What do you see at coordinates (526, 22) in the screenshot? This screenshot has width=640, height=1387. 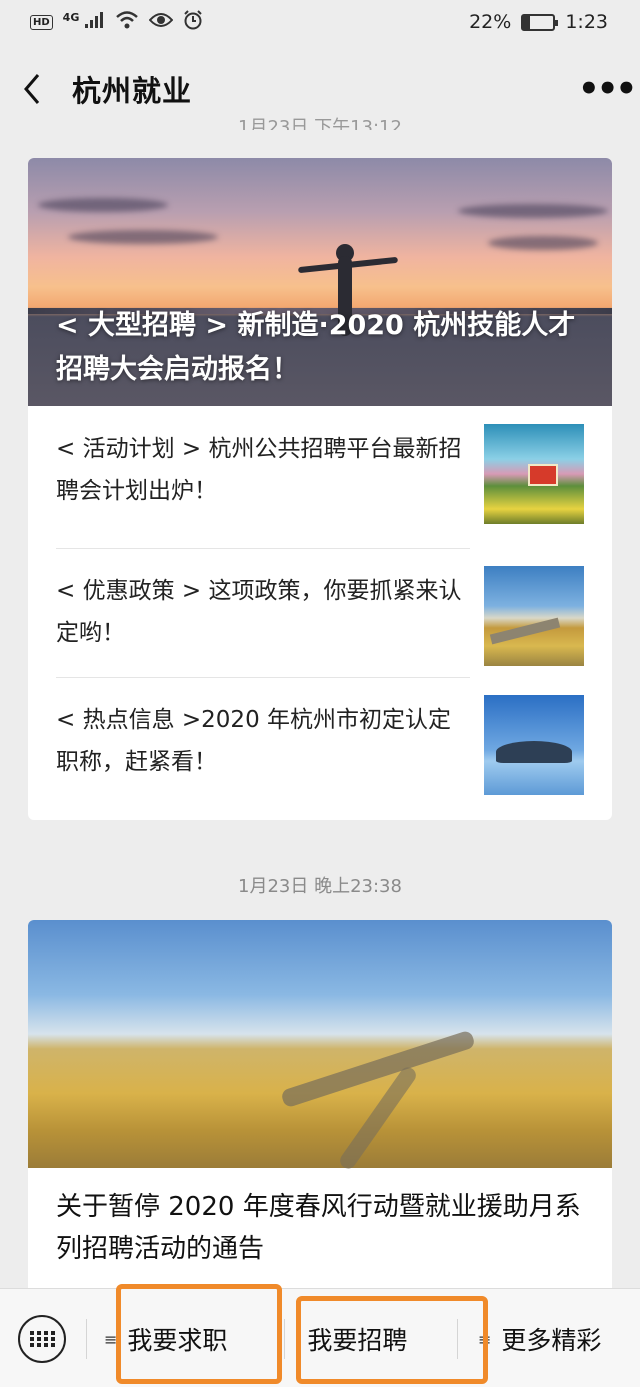 I see `battery-level` at bounding box center [526, 22].